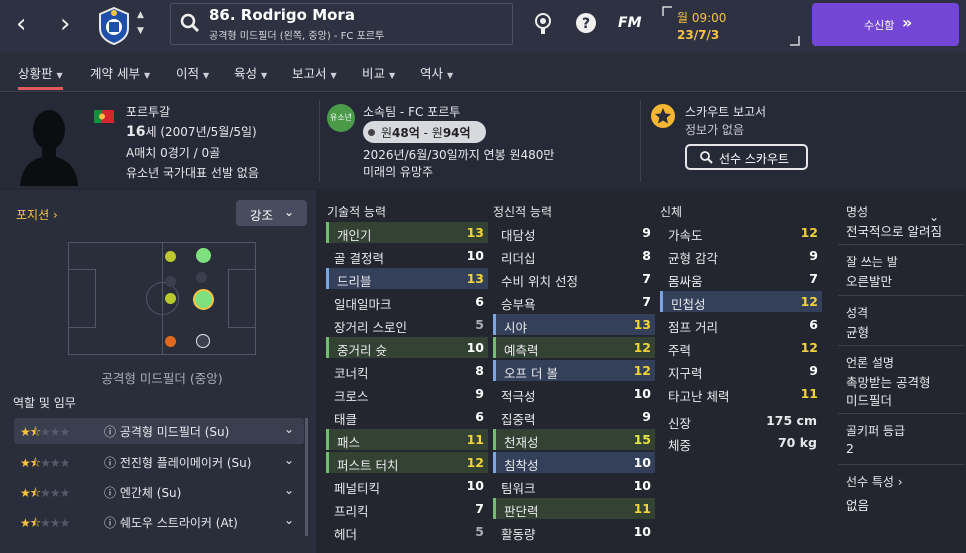 The image size is (966, 553). Describe the element at coordinates (436, 72) in the screenshot. I see `tab-history: 역사 ▼` at that location.